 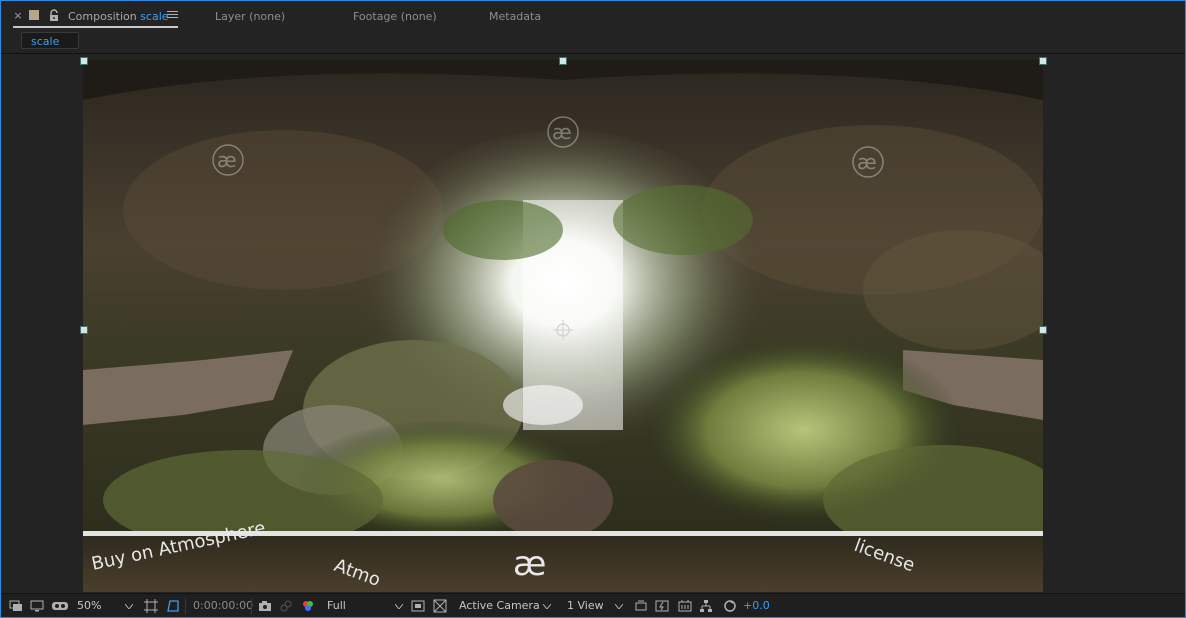 I want to click on show-snapshot-icon, so click(x=286, y=606).